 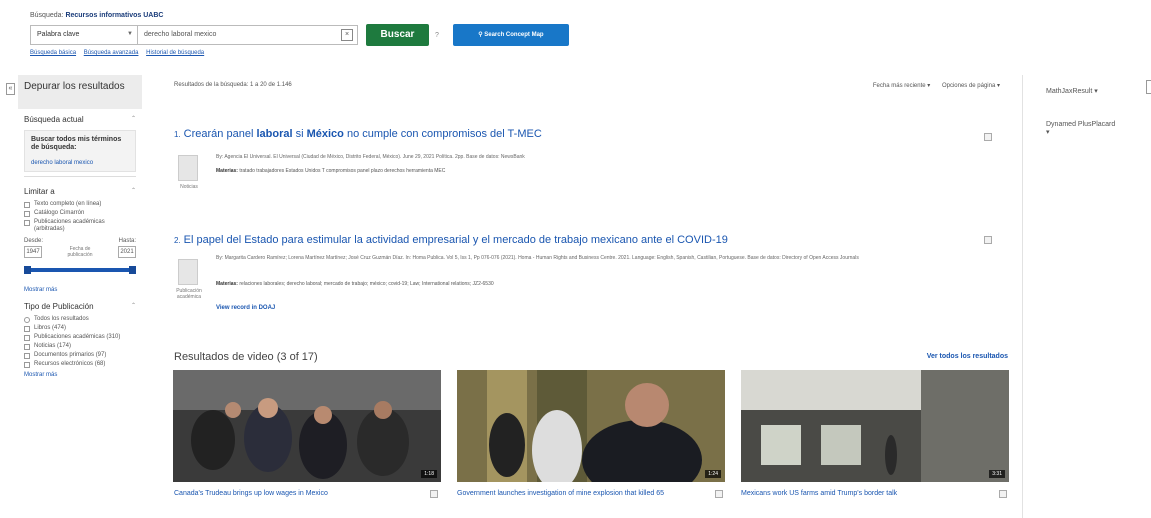 I want to click on concept-map-button: ⚲ Search Concept Map, so click(x=510, y=35).